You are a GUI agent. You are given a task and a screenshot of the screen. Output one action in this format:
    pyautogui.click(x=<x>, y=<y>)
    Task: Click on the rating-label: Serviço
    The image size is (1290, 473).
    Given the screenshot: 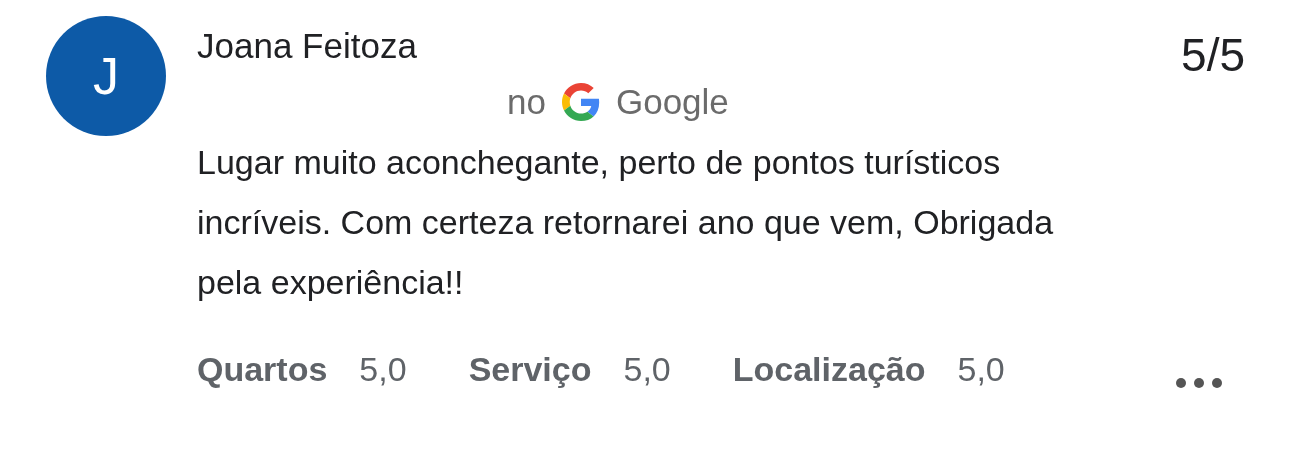 What is the action you would take?
    pyautogui.click(x=530, y=369)
    